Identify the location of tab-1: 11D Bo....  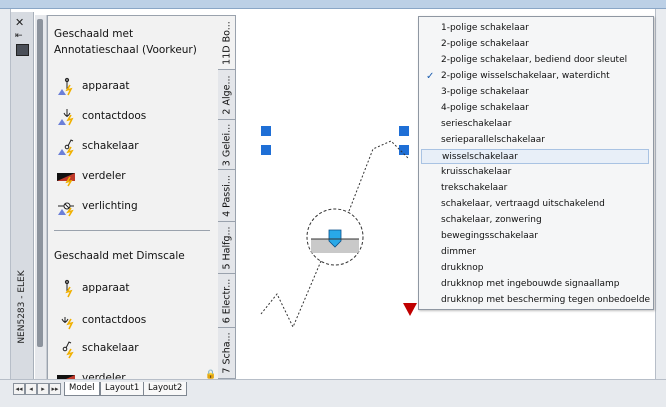
(227, 43).